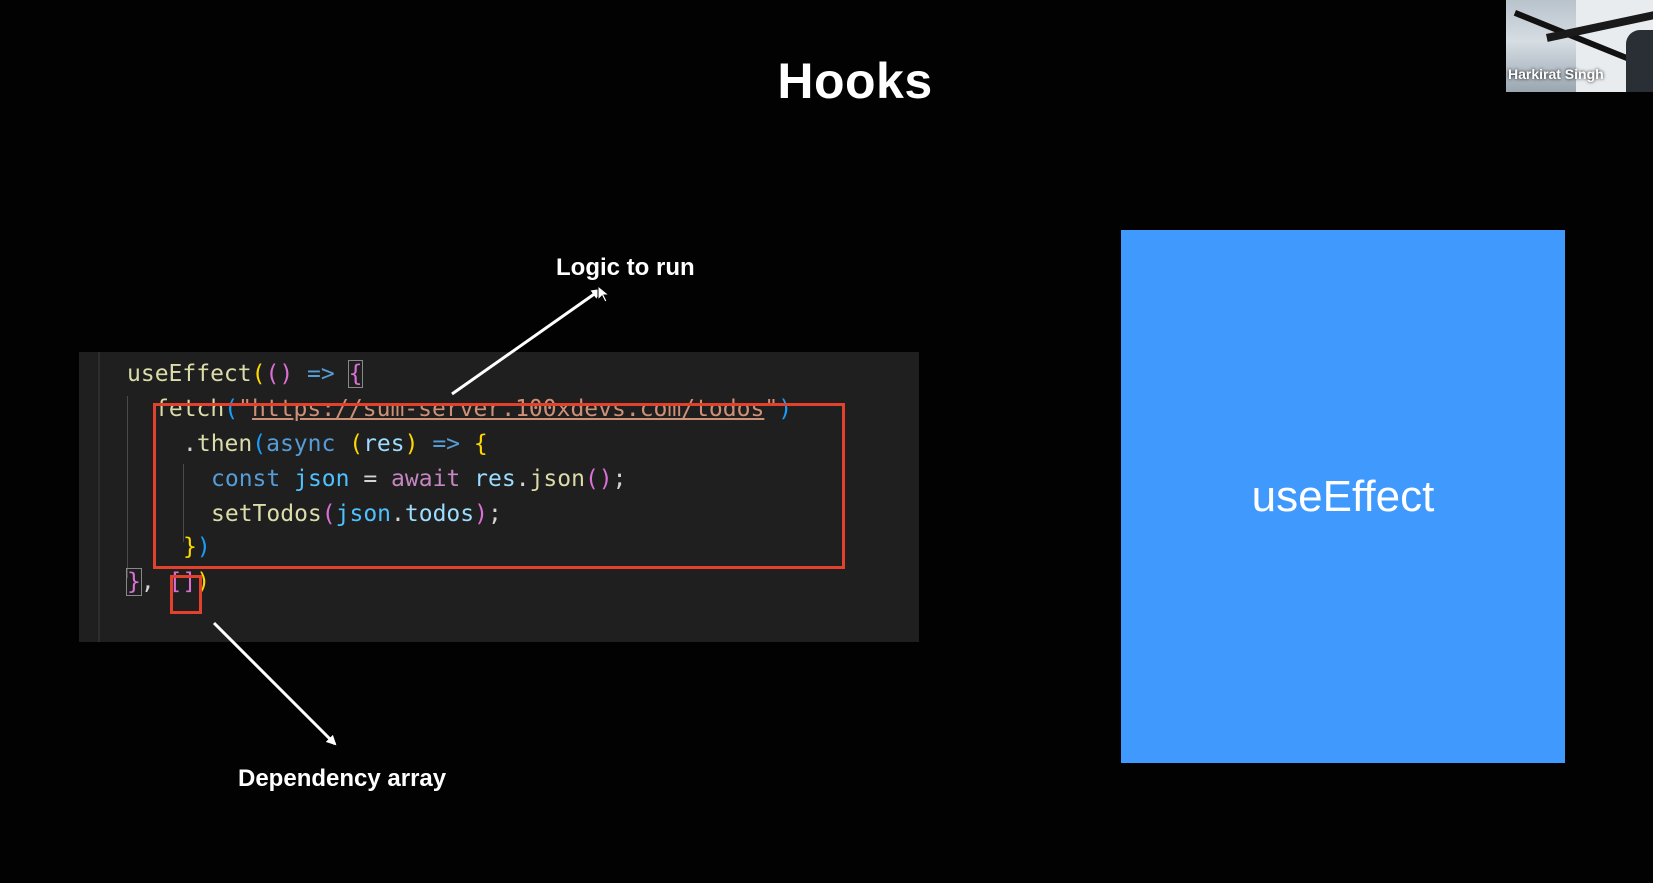 The width and height of the screenshot is (1653, 883). What do you see at coordinates (526, 342) in the screenshot?
I see `logic-arrow` at bounding box center [526, 342].